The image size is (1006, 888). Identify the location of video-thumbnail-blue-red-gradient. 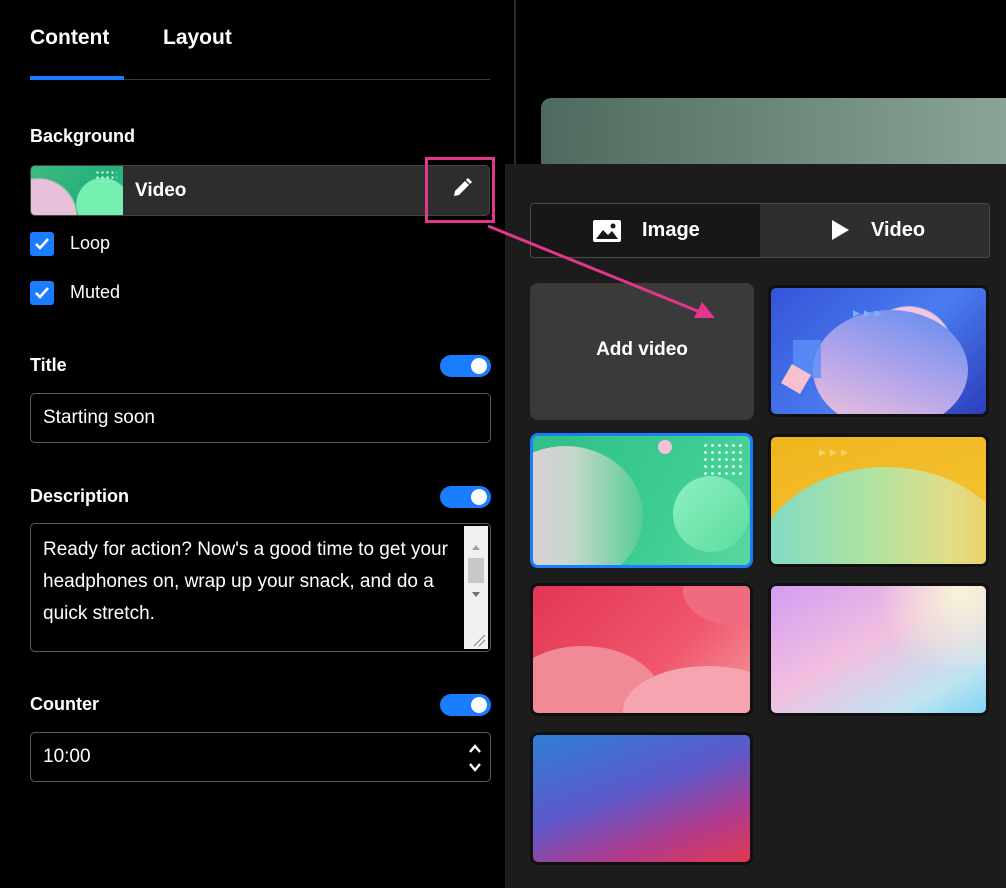
(641, 798).